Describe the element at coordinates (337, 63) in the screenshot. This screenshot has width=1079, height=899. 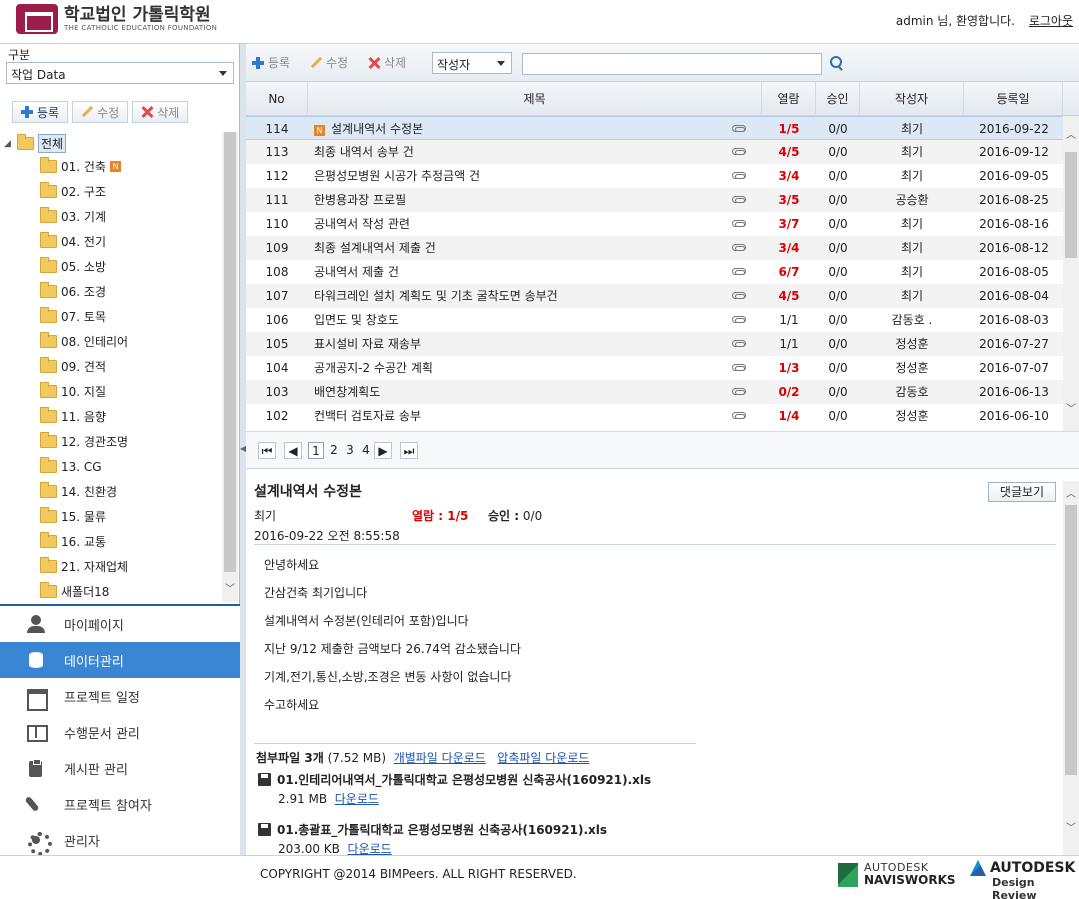
I see `edit-label: 수정` at that location.